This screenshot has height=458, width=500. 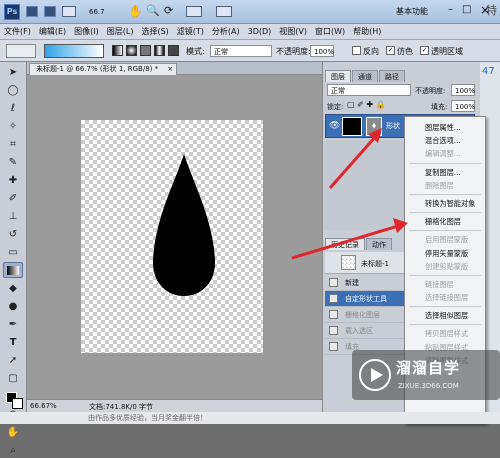 I want to click on snapshot-thumbnail, so click(x=348, y=262).